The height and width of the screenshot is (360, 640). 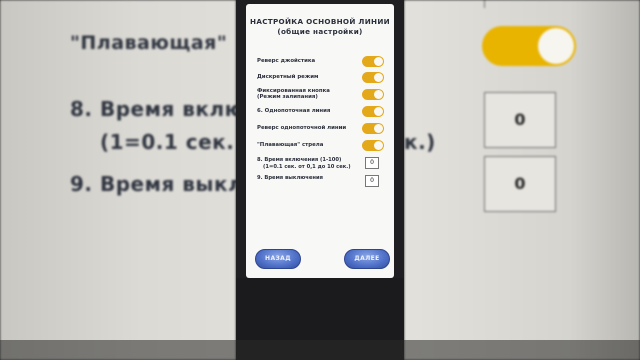 What do you see at coordinates (367, 259) in the screenshot?
I see `next-button: ДАЛЕЕ` at bounding box center [367, 259].